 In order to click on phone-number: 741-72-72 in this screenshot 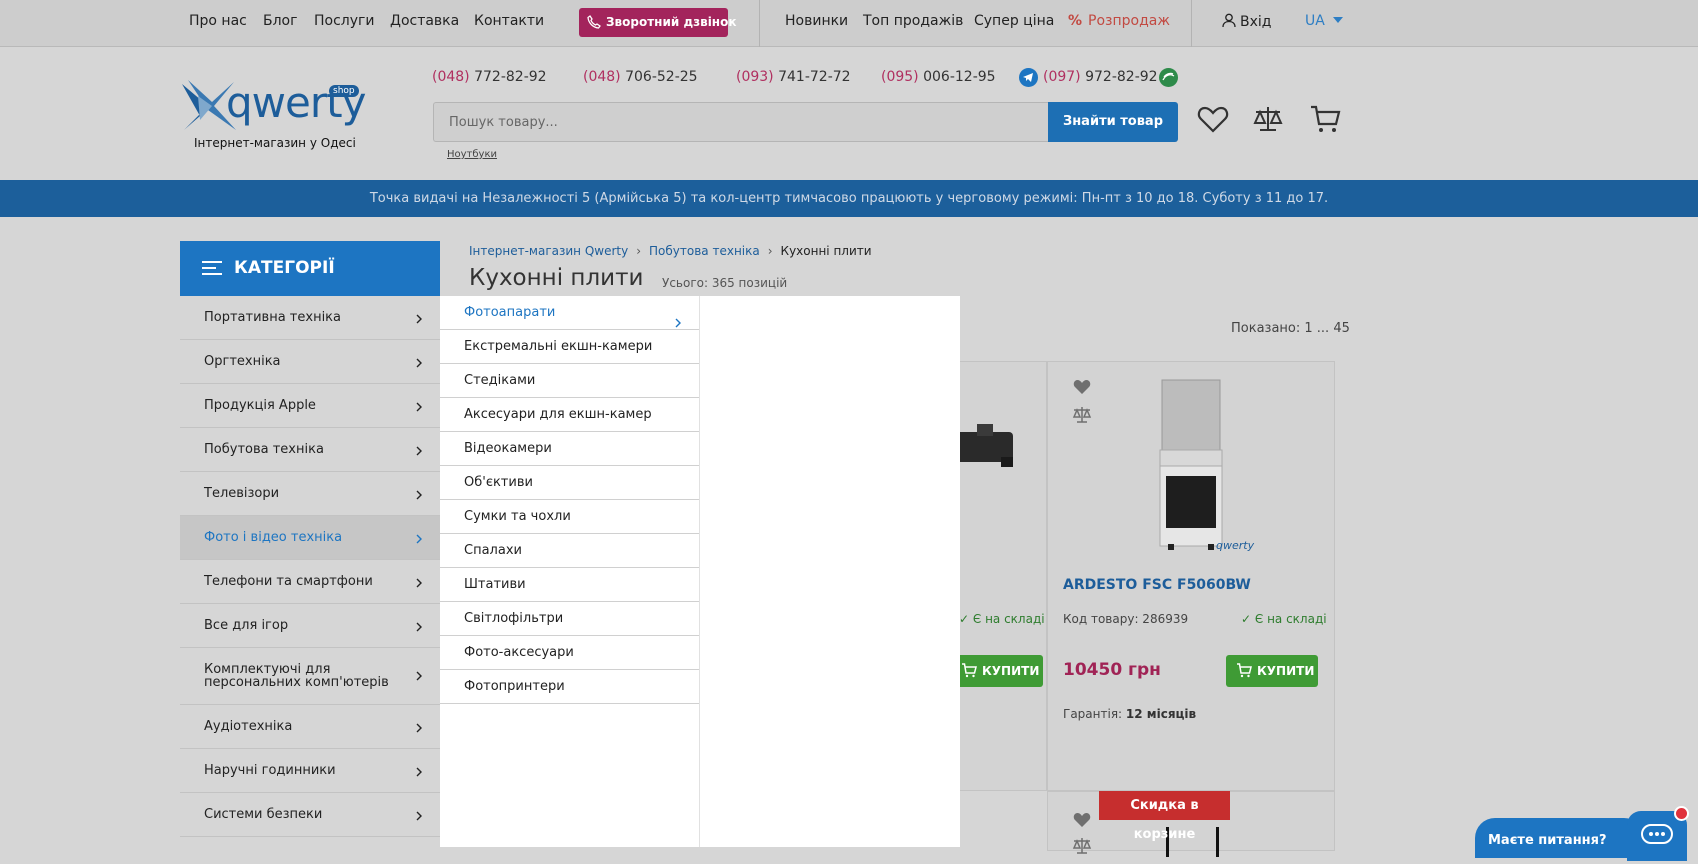, I will do `click(812, 77)`.